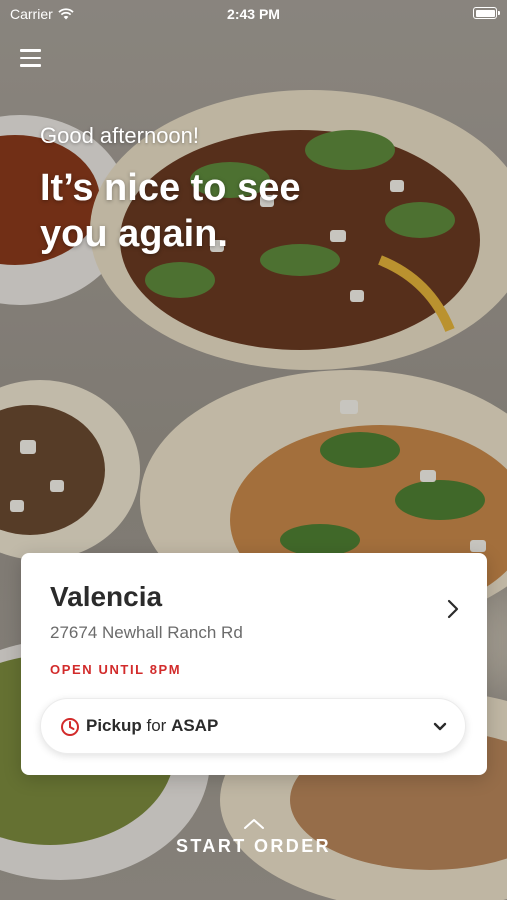 The image size is (507, 900). What do you see at coordinates (116, 669) in the screenshot?
I see `store-hours-status: OPEN UNTIL 8PM` at bounding box center [116, 669].